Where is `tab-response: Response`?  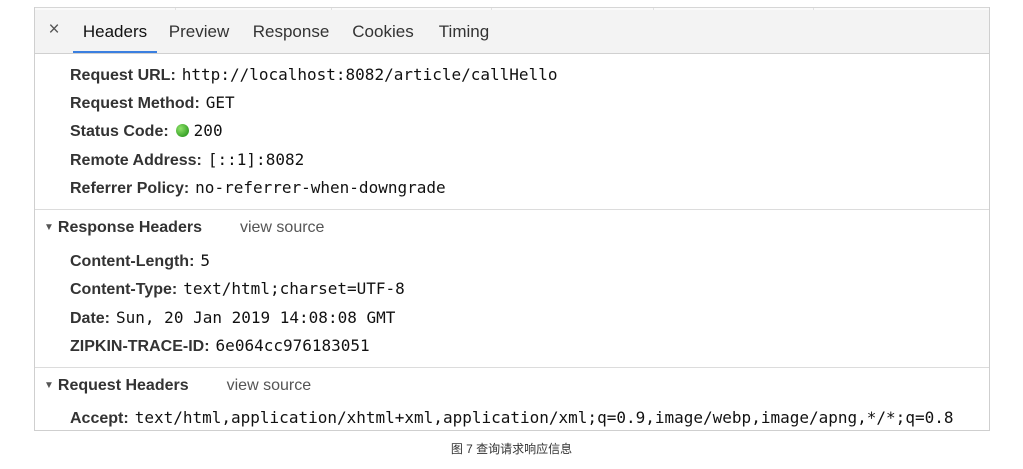 tab-response: Response is located at coordinates (291, 31).